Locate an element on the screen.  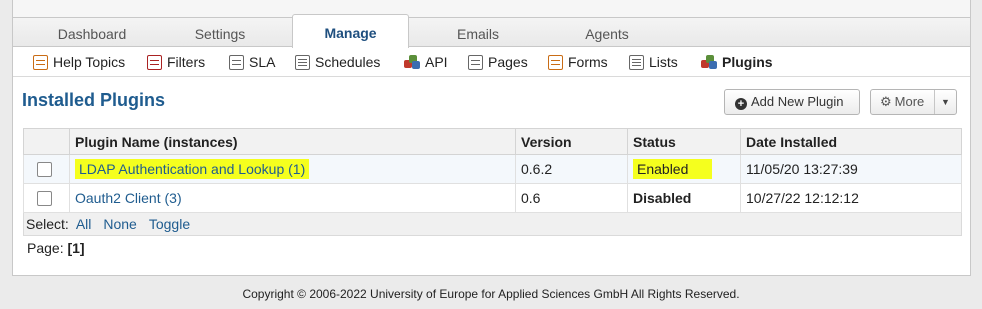
subnav-pages: Pages is located at coordinates (498, 62).